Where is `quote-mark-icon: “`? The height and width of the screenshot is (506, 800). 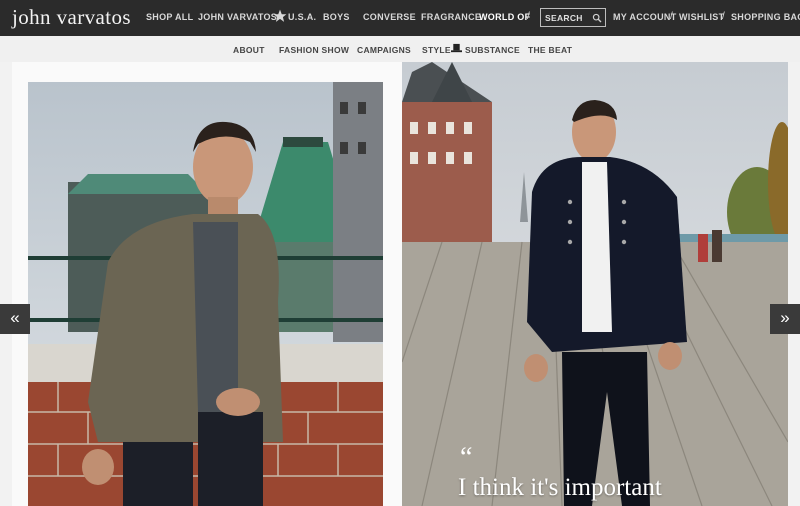
quote-mark-icon: “ is located at coordinates (466, 457).